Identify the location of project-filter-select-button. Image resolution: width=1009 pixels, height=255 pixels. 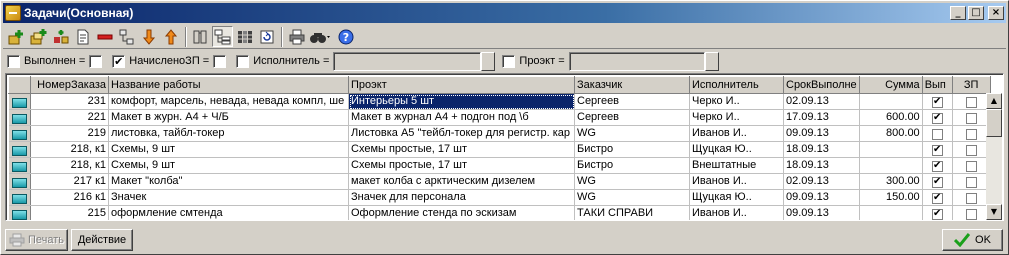
(711, 61).